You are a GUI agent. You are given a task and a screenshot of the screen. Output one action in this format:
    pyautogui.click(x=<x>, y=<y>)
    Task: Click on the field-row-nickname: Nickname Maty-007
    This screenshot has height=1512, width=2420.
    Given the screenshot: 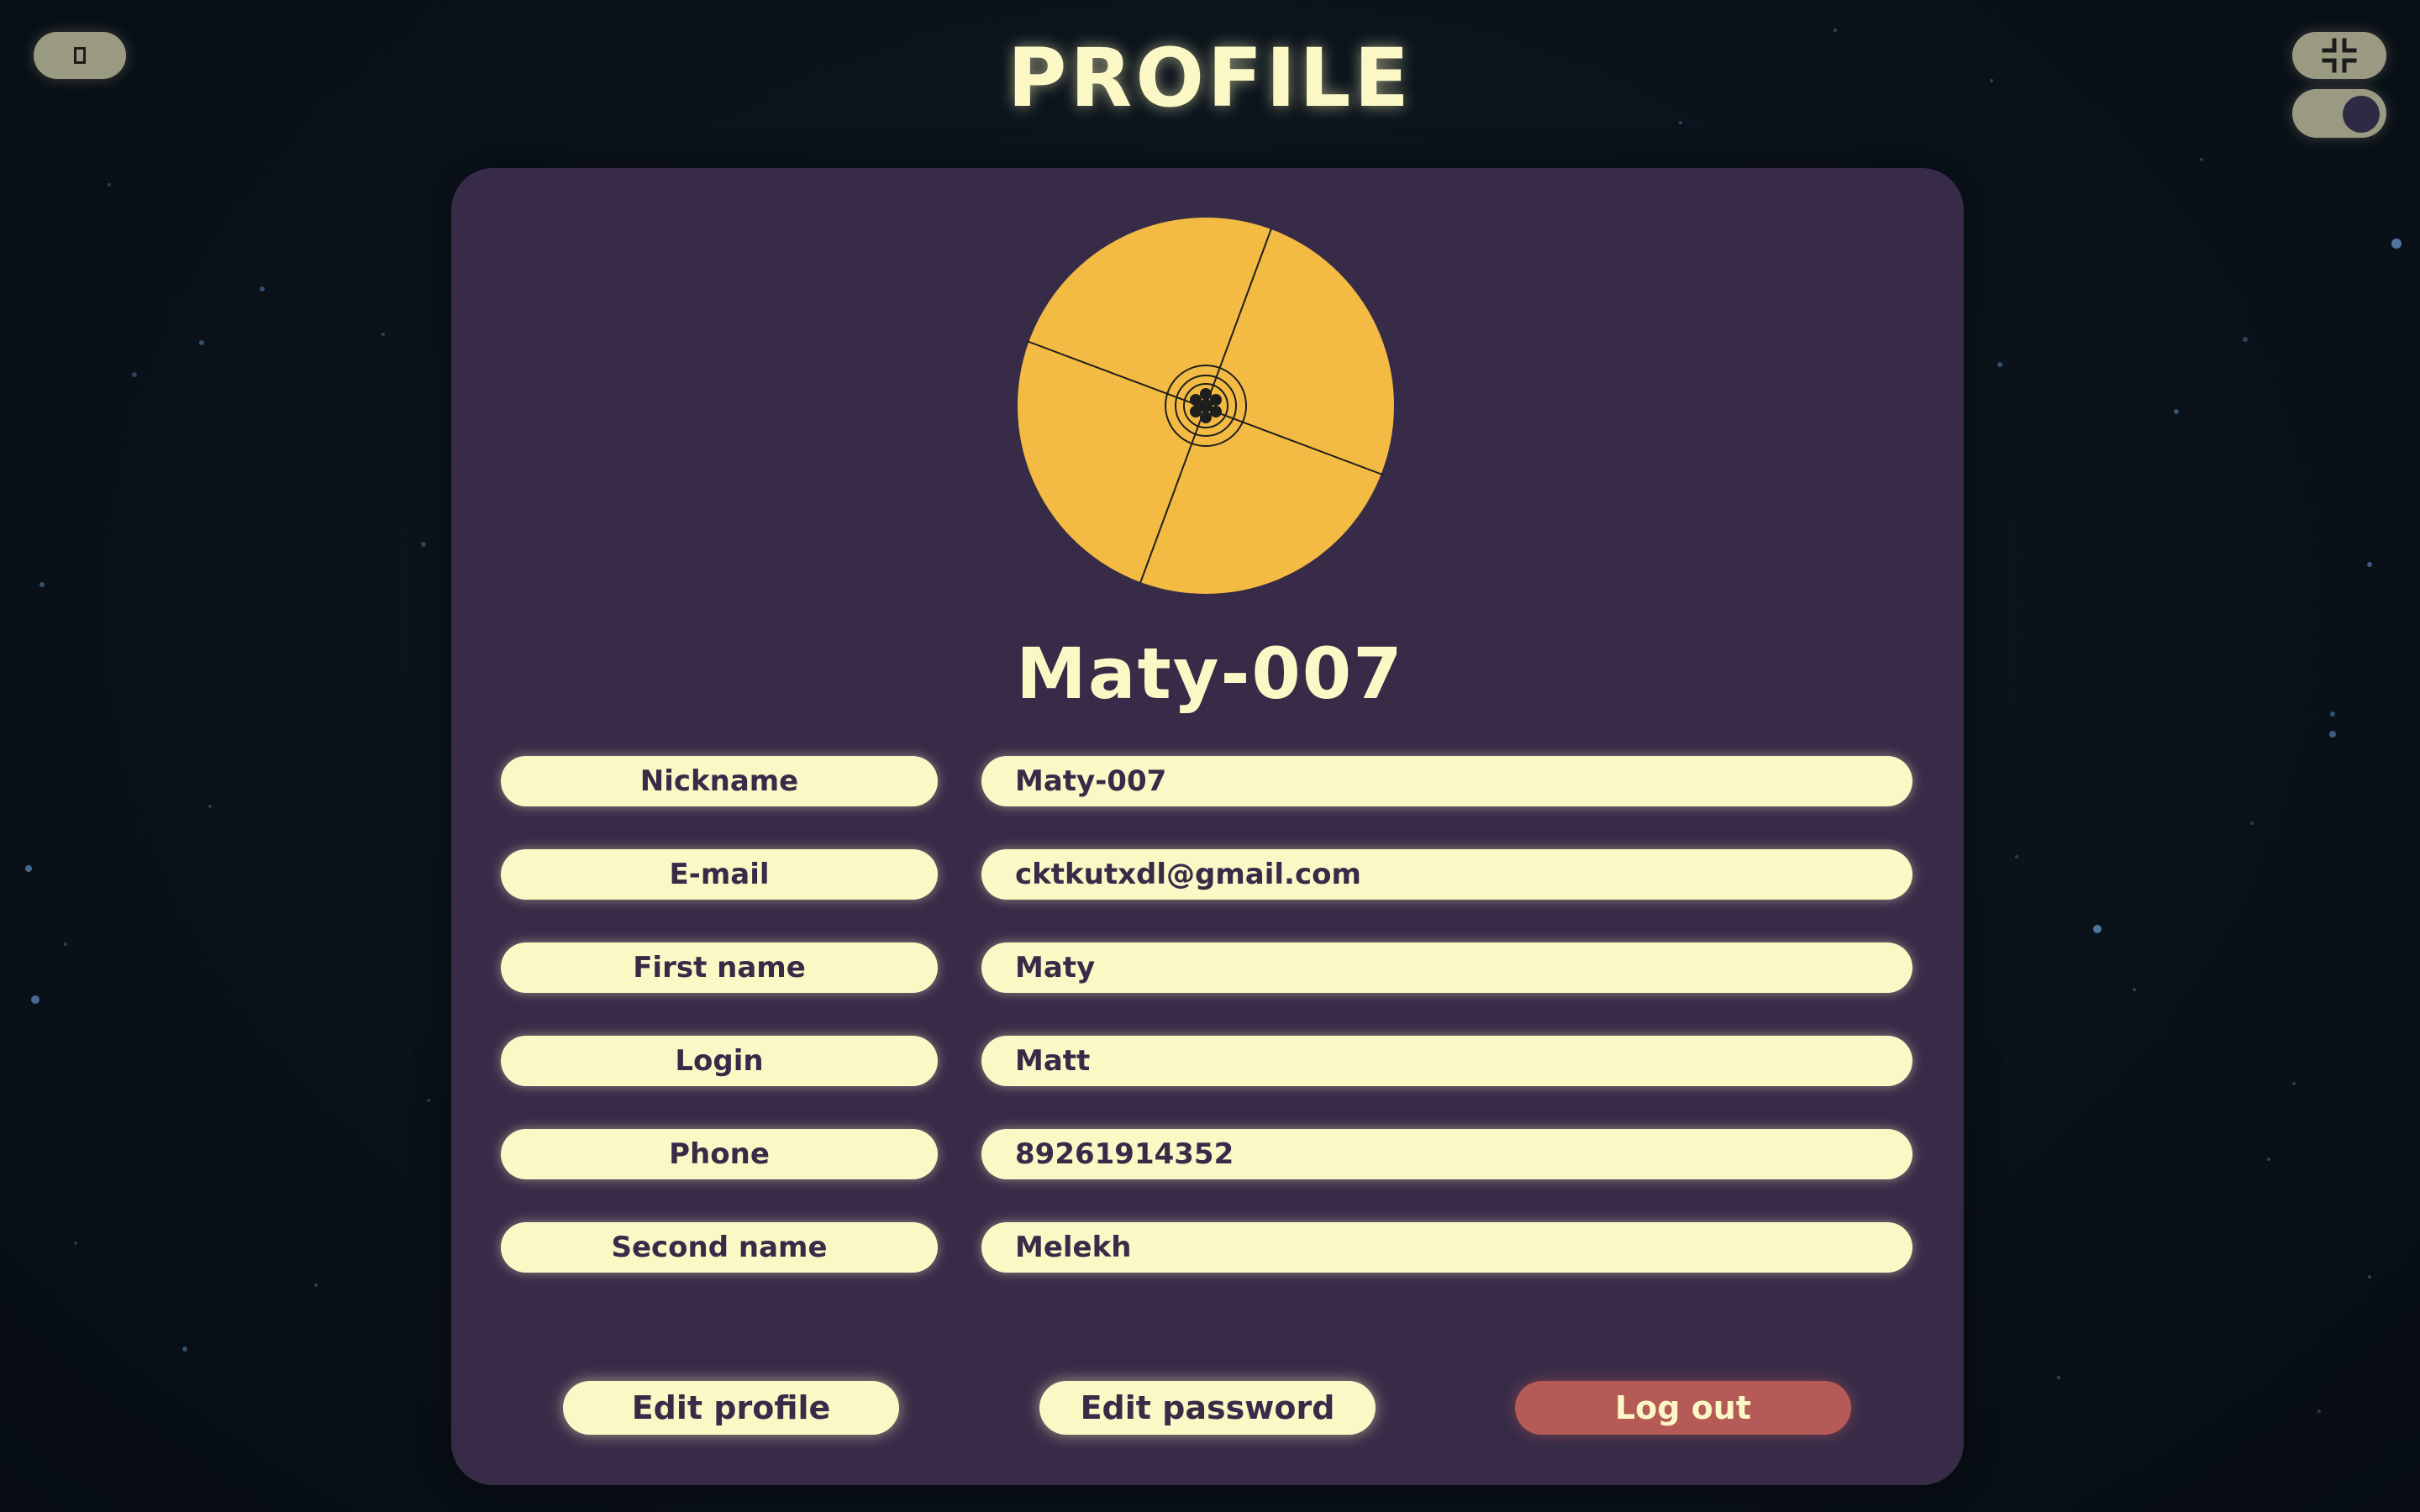 What is the action you would take?
    pyautogui.click(x=1210, y=783)
    